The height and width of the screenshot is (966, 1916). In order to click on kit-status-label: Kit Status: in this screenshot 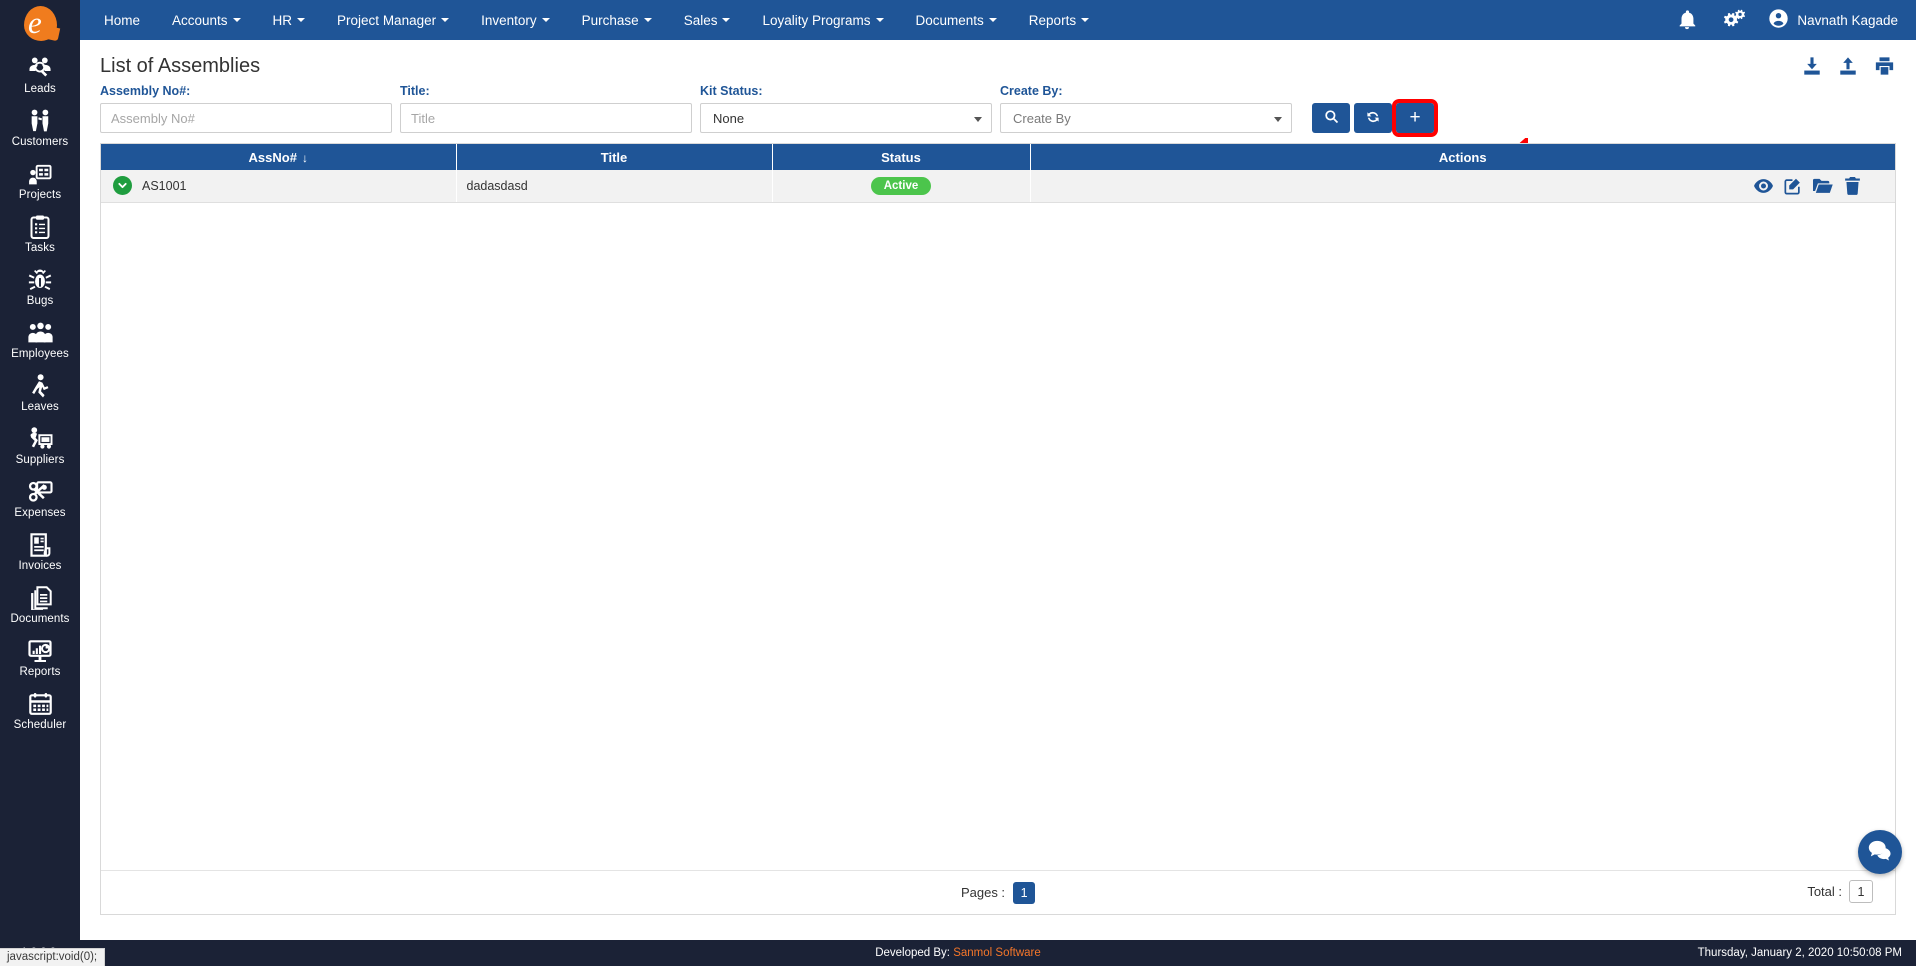, I will do `click(731, 91)`.